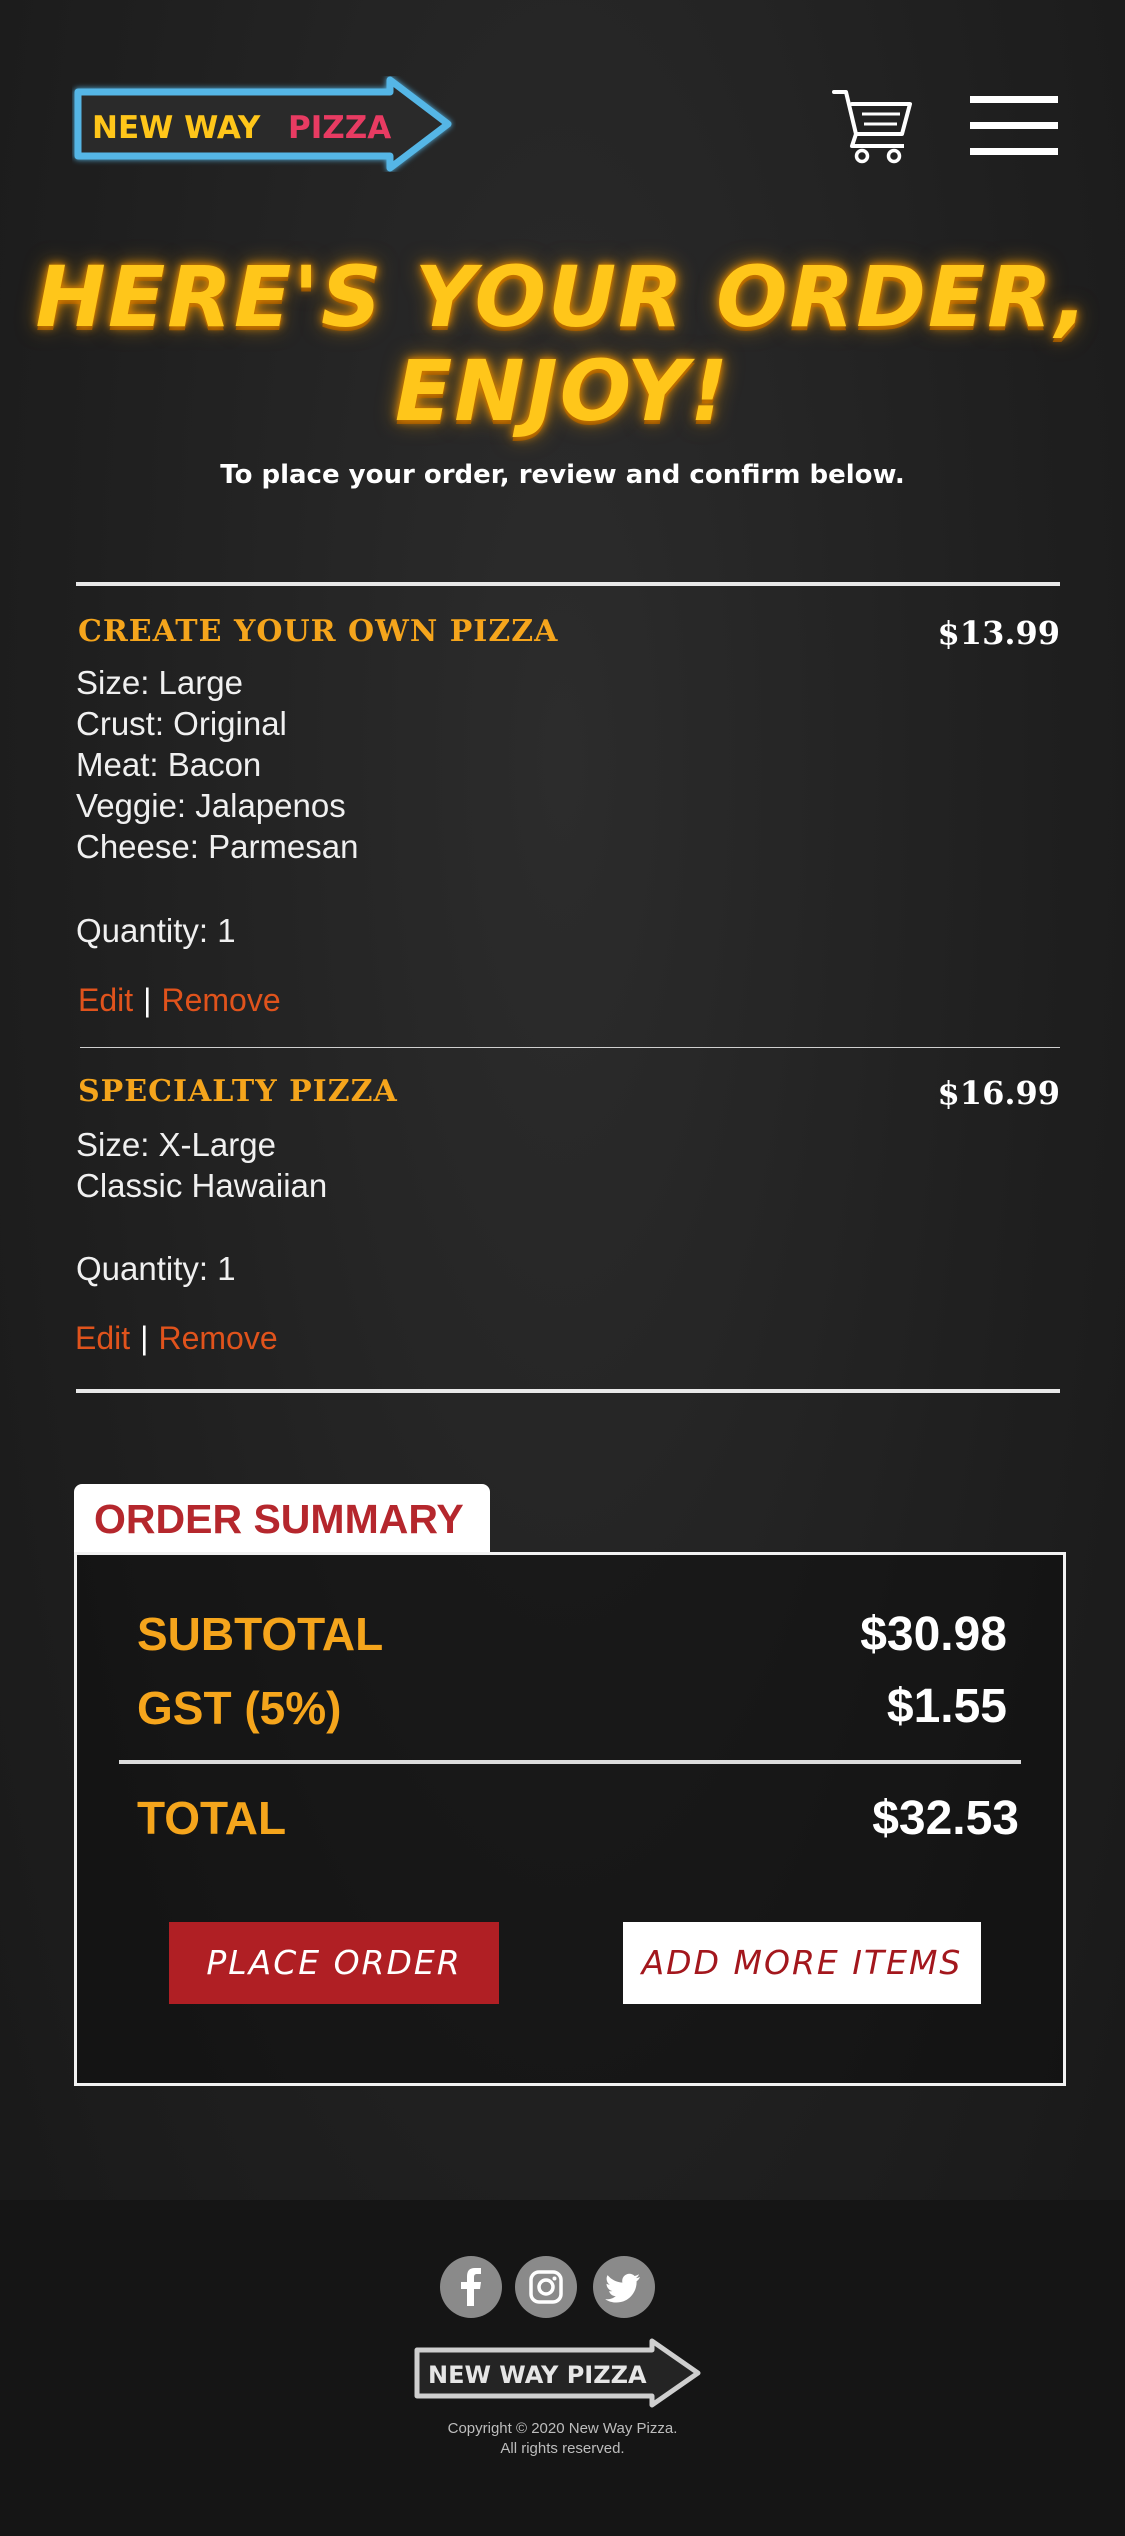  Describe the element at coordinates (212, 1818) in the screenshot. I see `total-label: TOTAL` at that location.